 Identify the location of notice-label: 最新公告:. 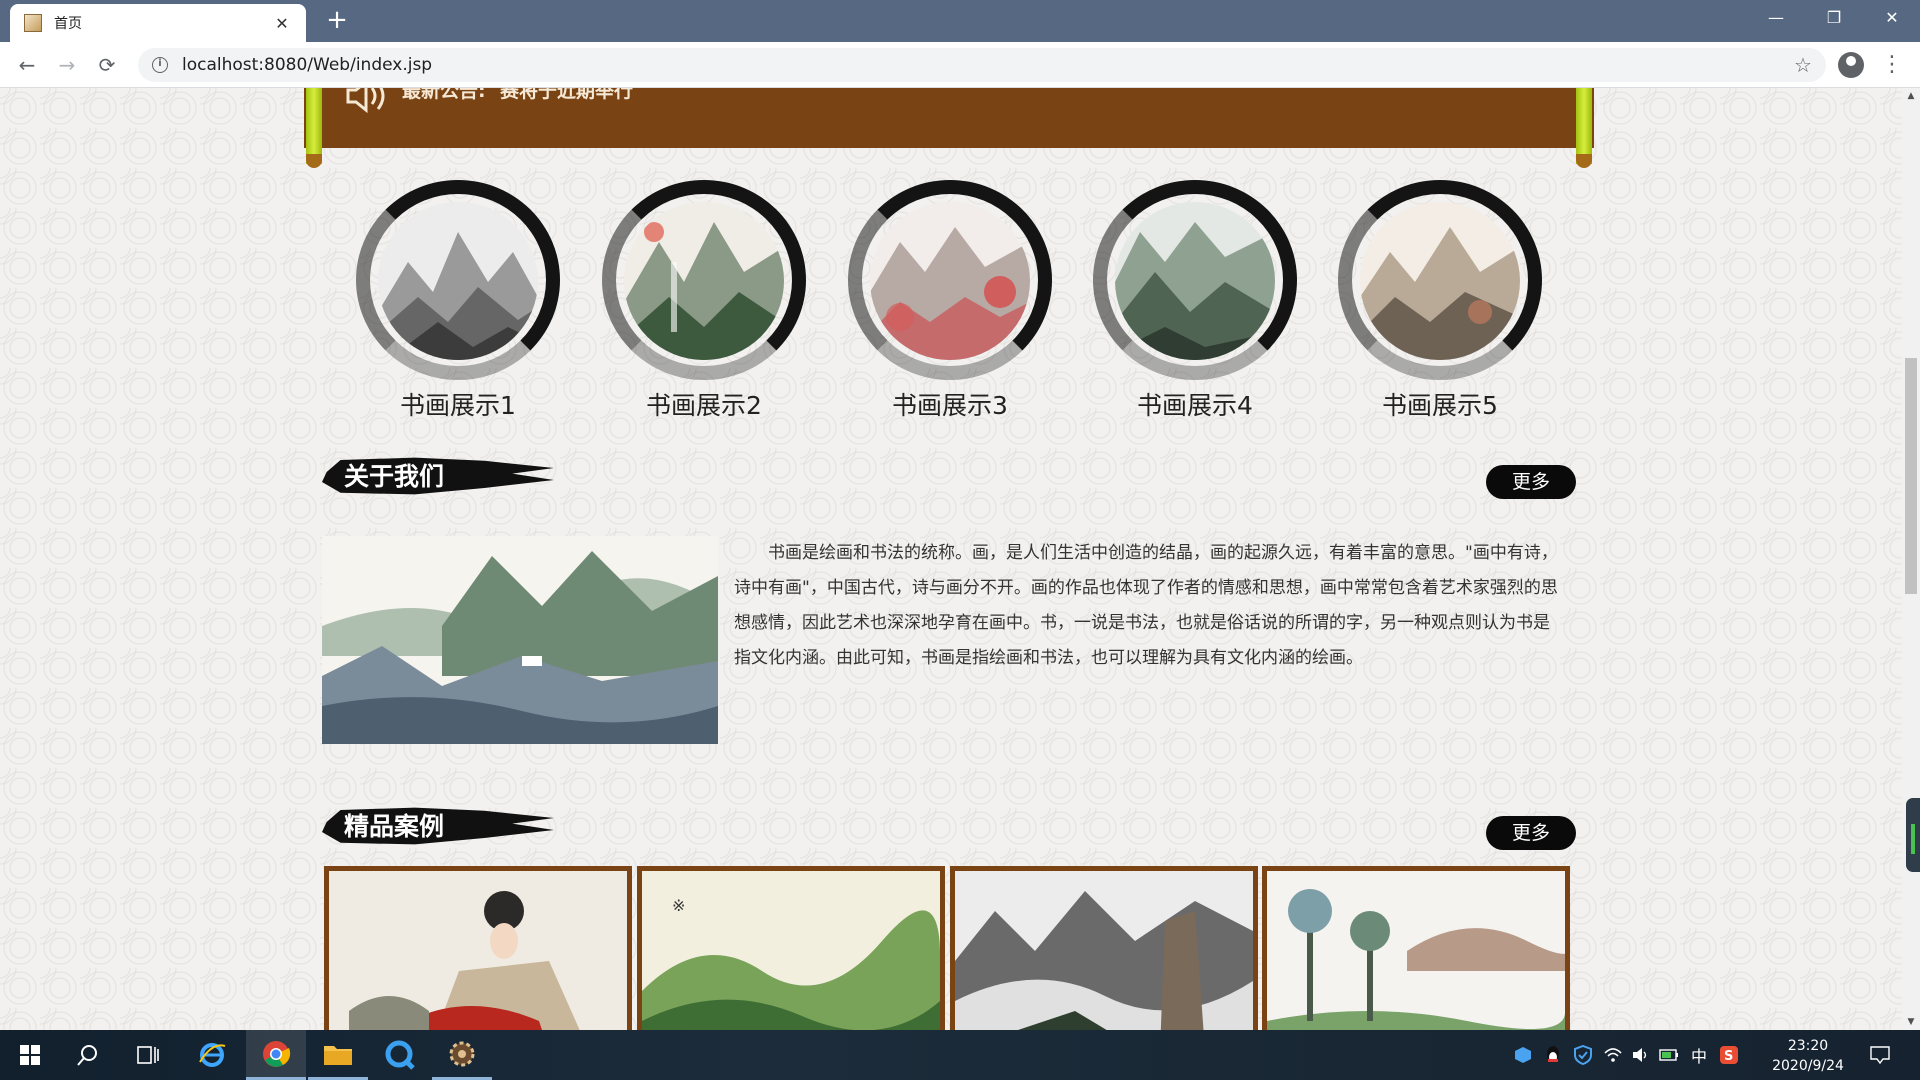
(444, 95).